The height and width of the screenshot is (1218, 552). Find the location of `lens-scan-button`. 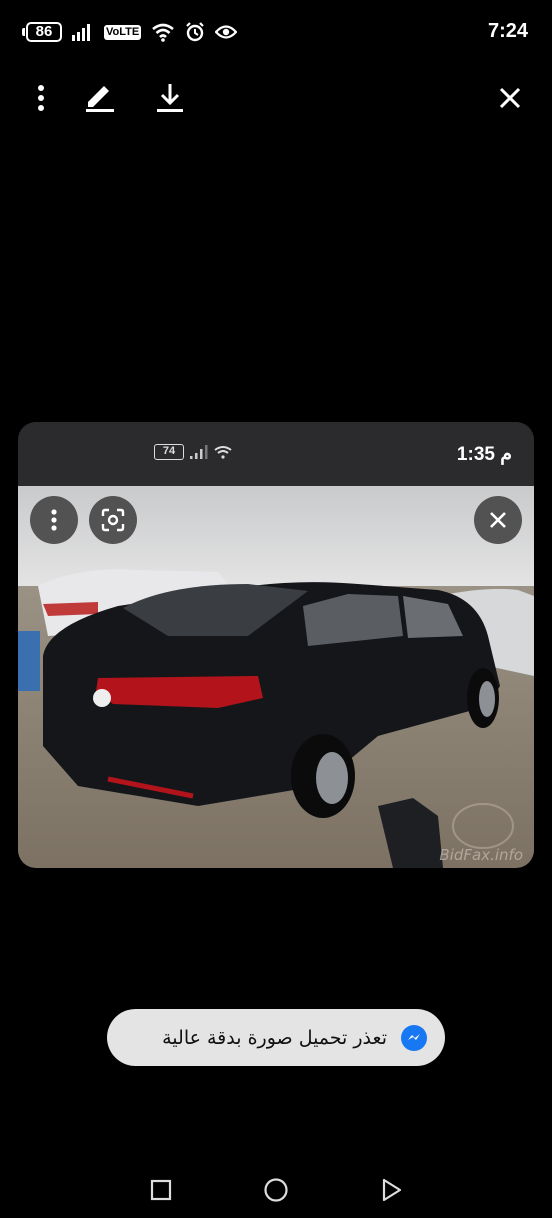

lens-scan-button is located at coordinates (113, 520).